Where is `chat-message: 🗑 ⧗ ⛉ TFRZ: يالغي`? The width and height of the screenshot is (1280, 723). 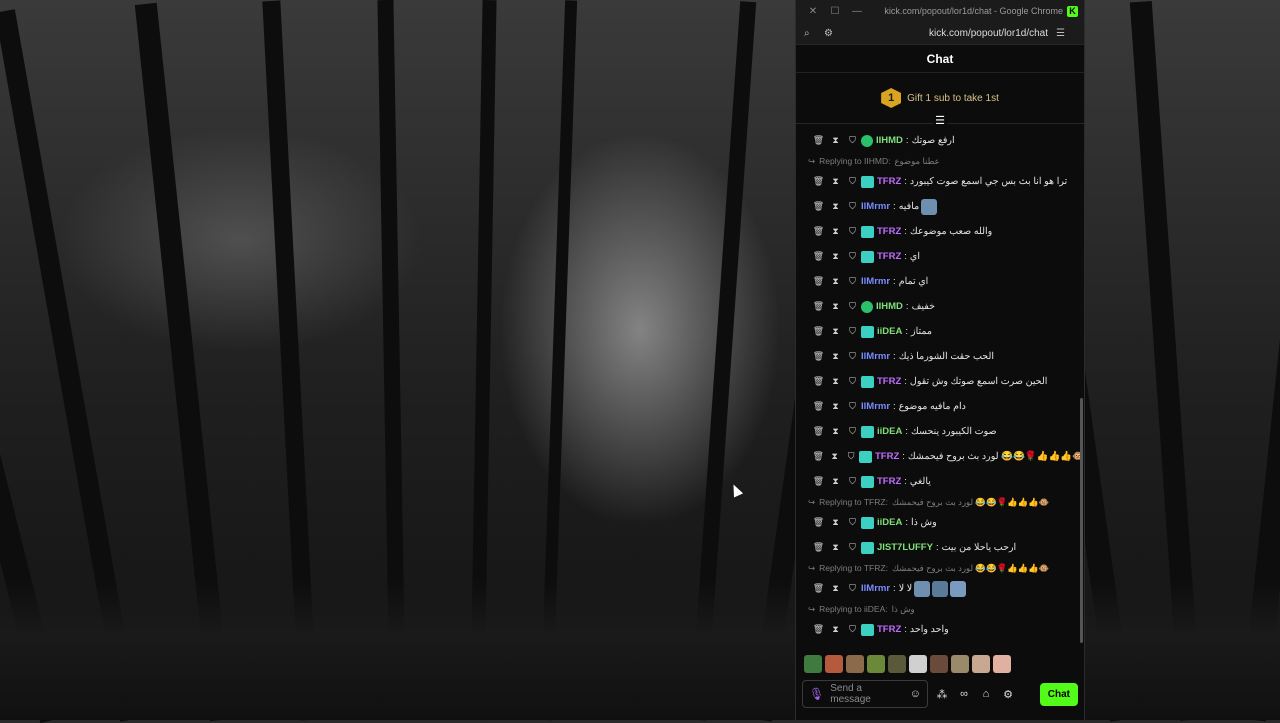 chat-message: 🗑 ⧗ ⛉ TFRZ: يالغي is located at coordinates (940, 481).